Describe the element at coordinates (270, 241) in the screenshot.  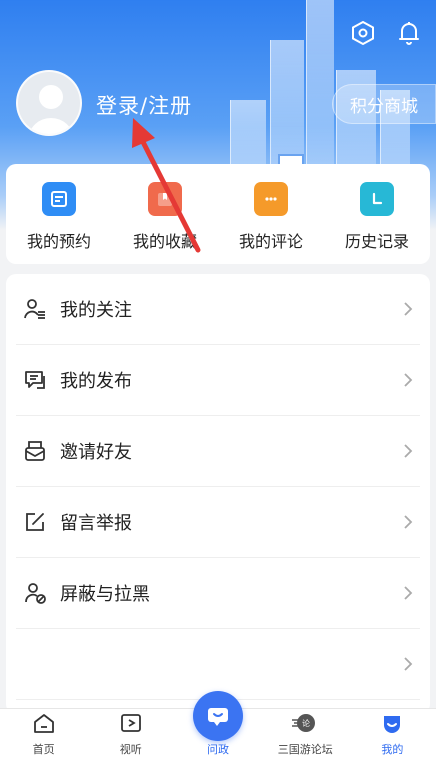
I see `quick-label: 我的评论` at that location.